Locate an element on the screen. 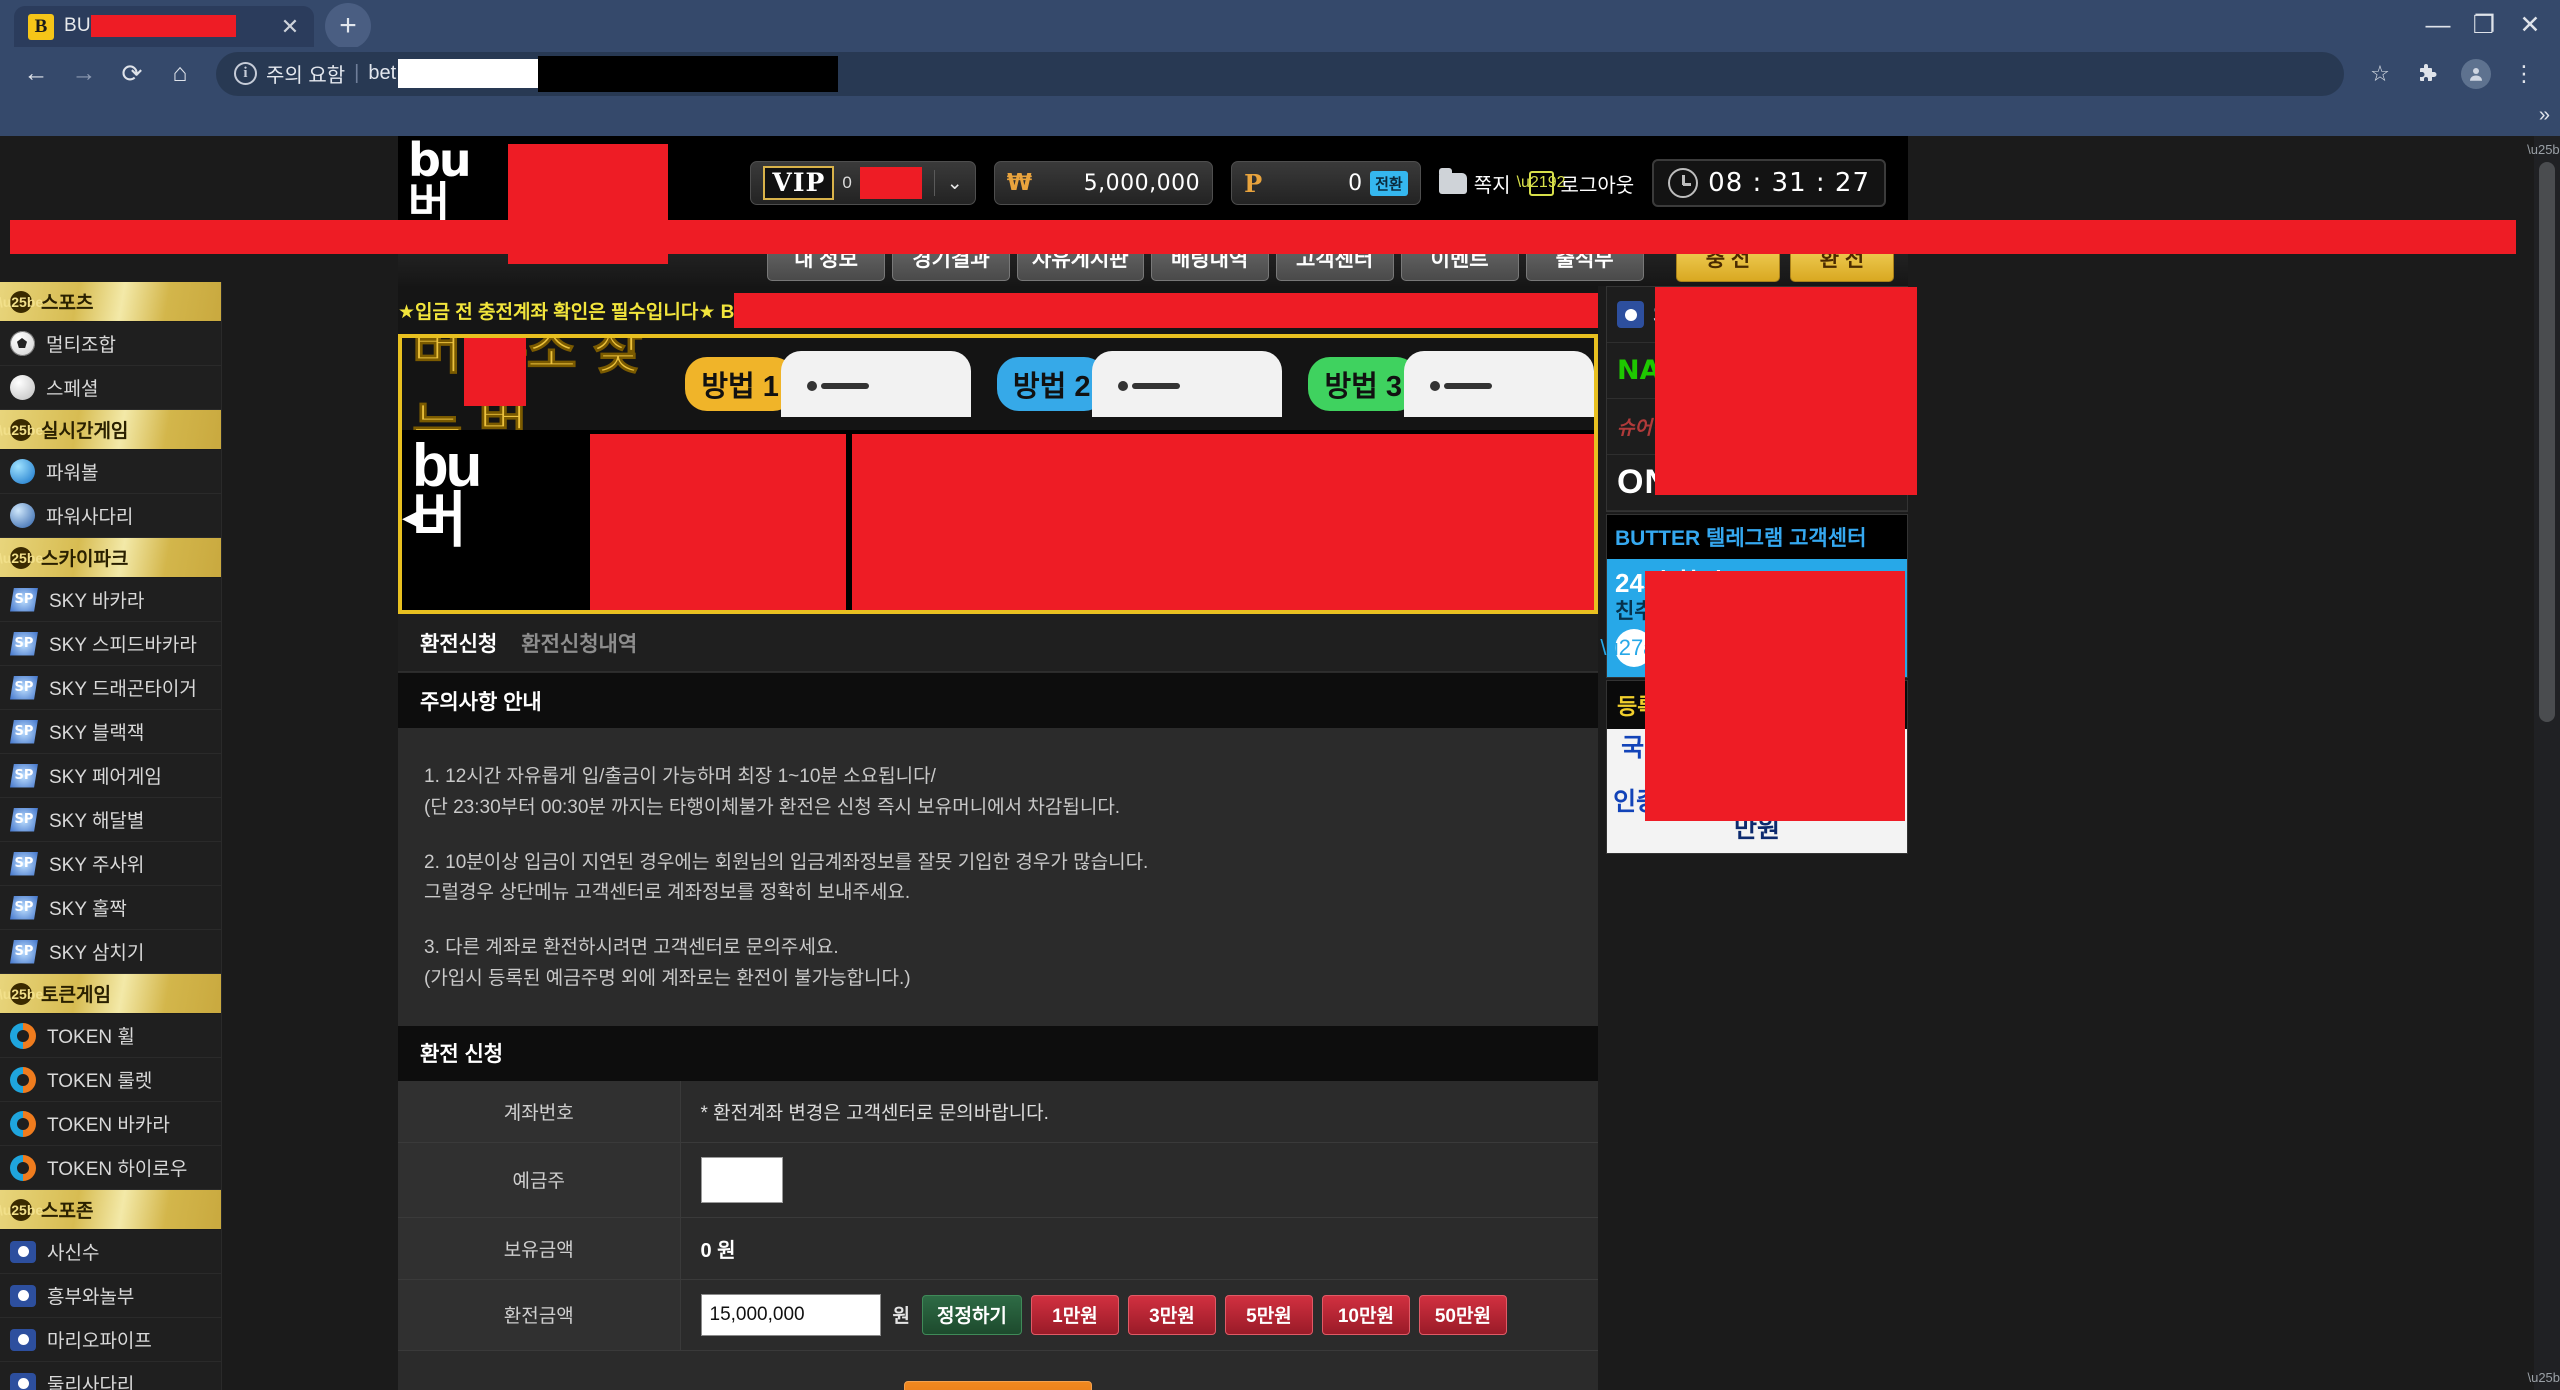 This screenshot has height=1390, width=2560. sidebar-item-powerball: 파워볼 is located at coordinates (110, 472).